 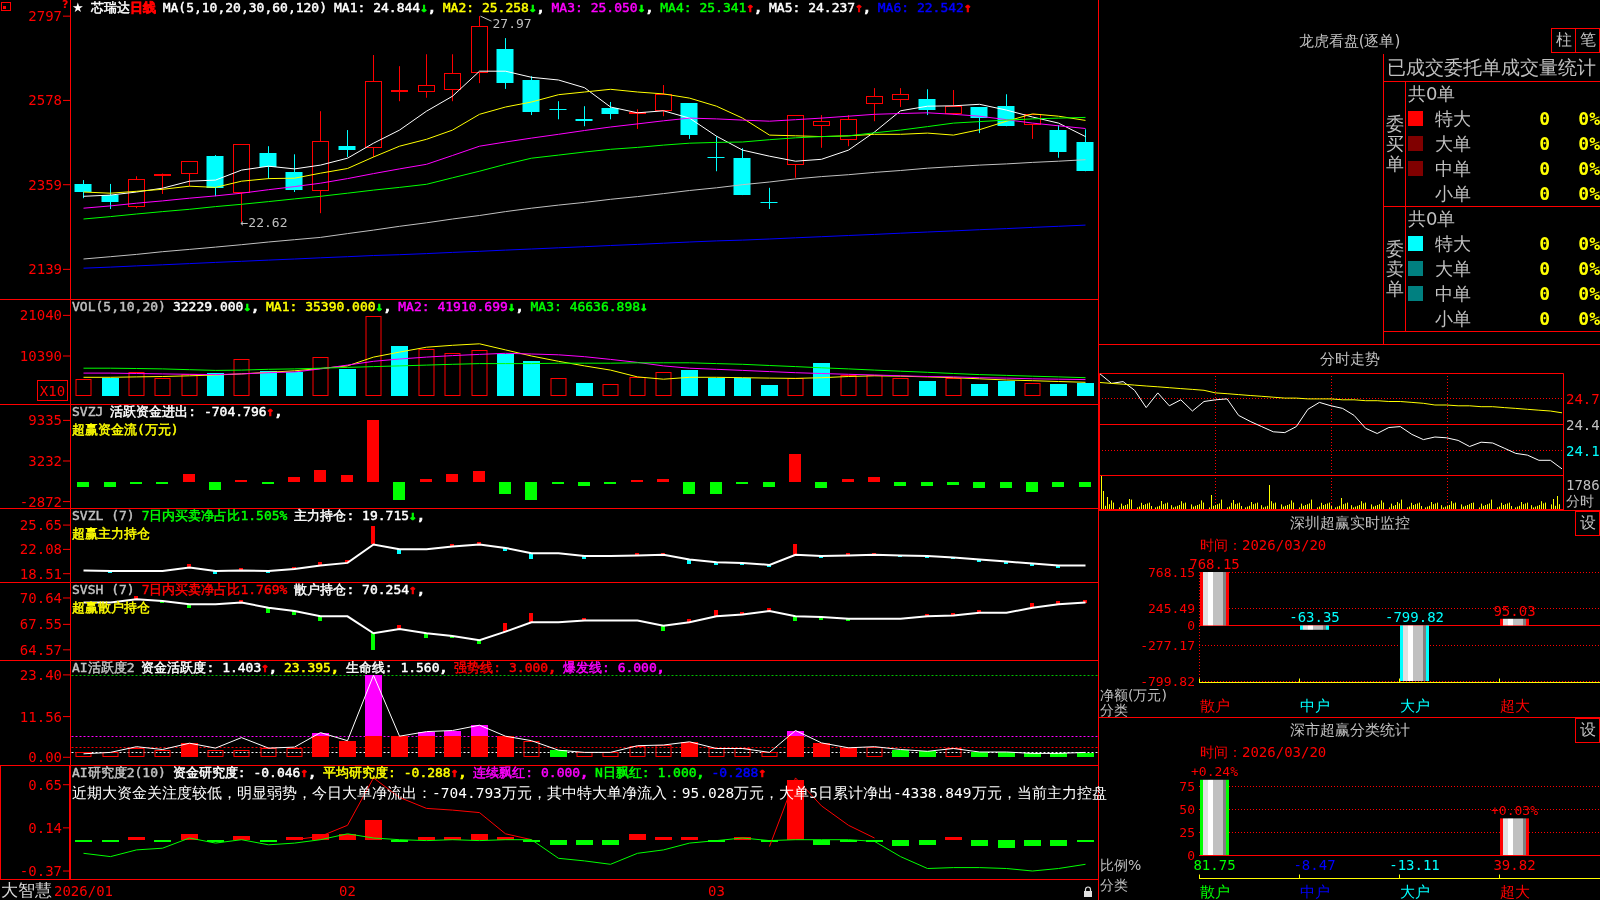 What do you see at coordinates (1088, 891) in the screenshot?
I see `lock-icon` at bounding box center [1088, 891].